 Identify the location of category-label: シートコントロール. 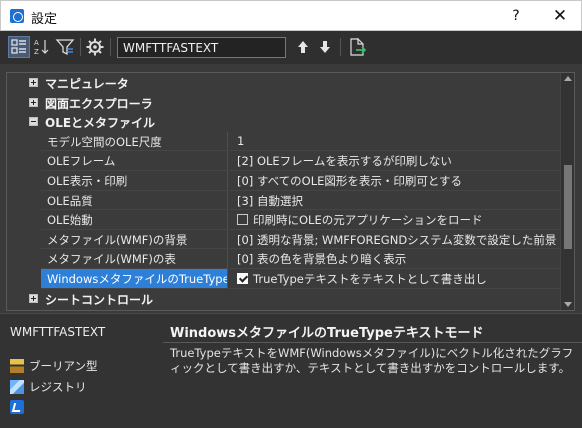
(99, 299).